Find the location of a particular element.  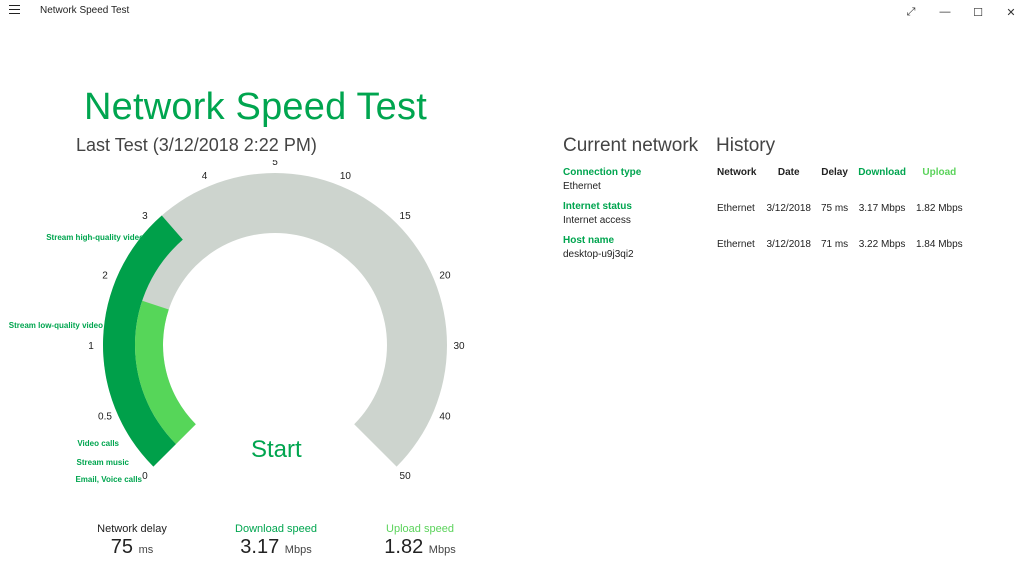

gauge-tick-label: 0.5 is located at coordinates (105, 416).